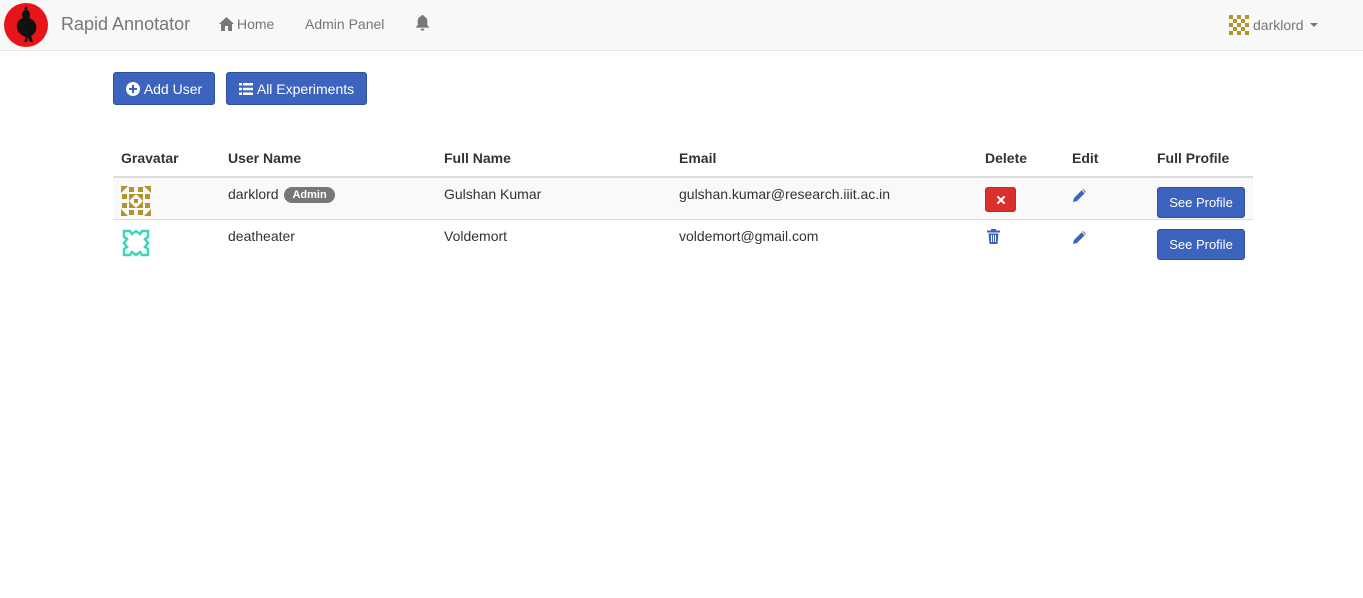 Image resolution: width=1363 pixels, height=598 pixels. What do you see at coordinates (1201, 158) in the screenshot?
I see `header-full-profile: Full Profile` at bounding box center [1201, 158].